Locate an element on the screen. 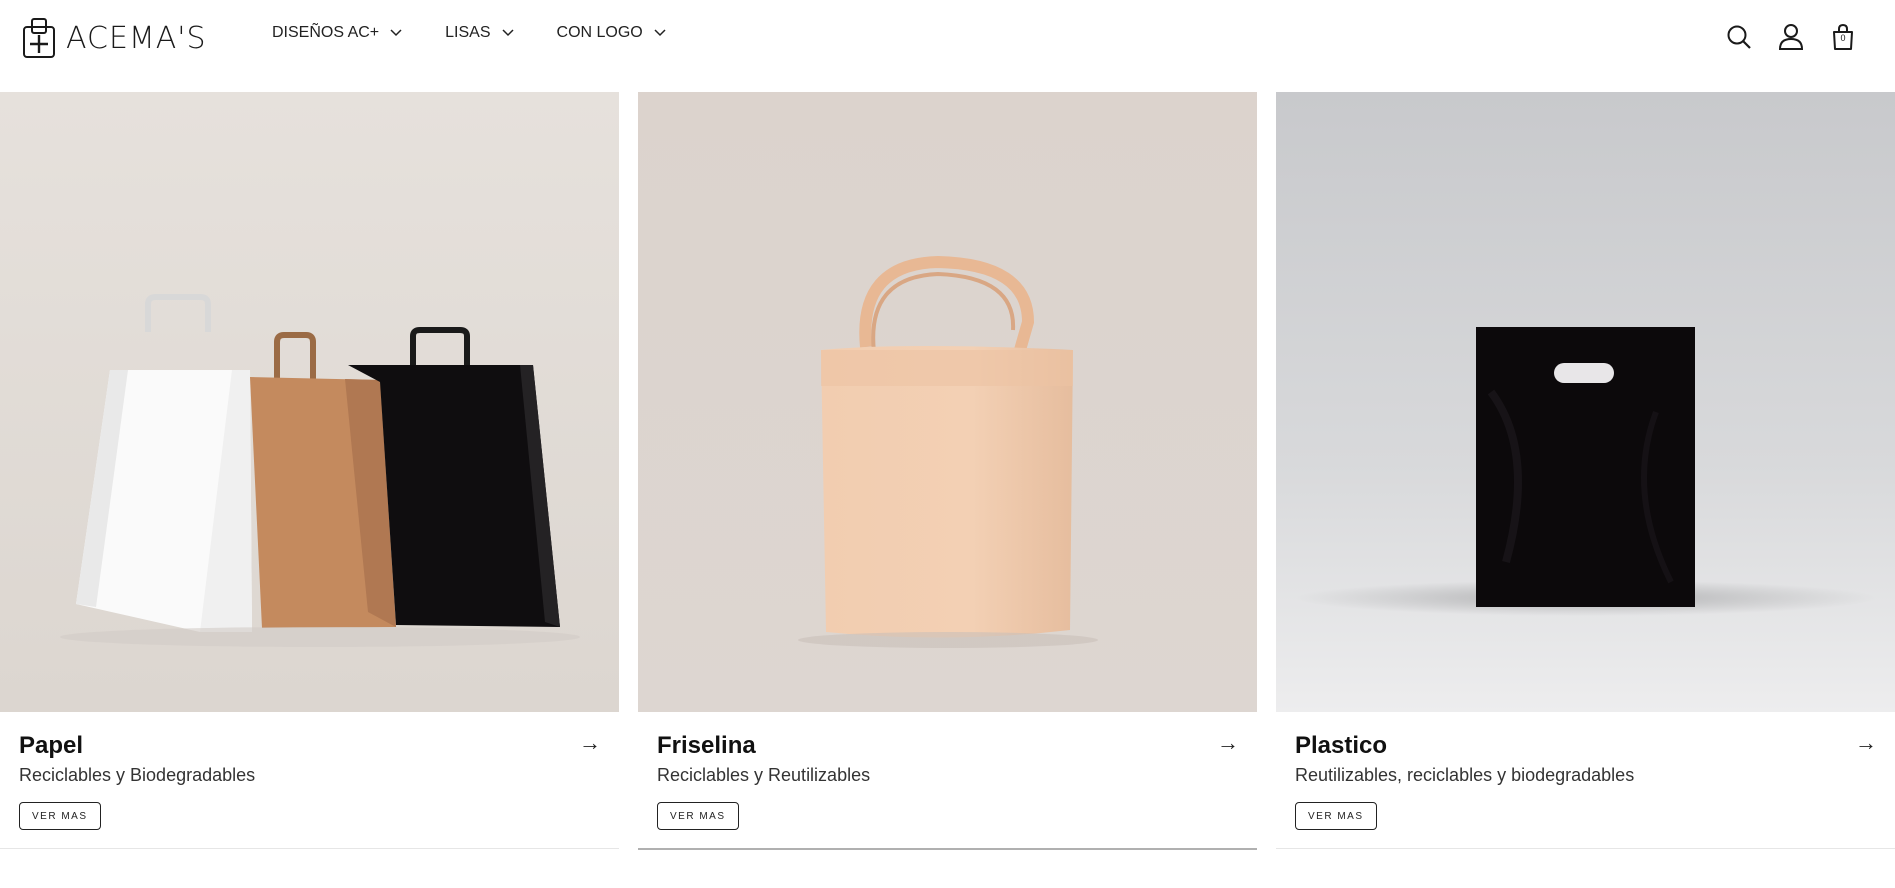 Image resolution: width=1895 pixels, height=888 pixels. main-nav: DISEÑOS AC+ LISAS CON LOGO is located at coordinates (469, 33).